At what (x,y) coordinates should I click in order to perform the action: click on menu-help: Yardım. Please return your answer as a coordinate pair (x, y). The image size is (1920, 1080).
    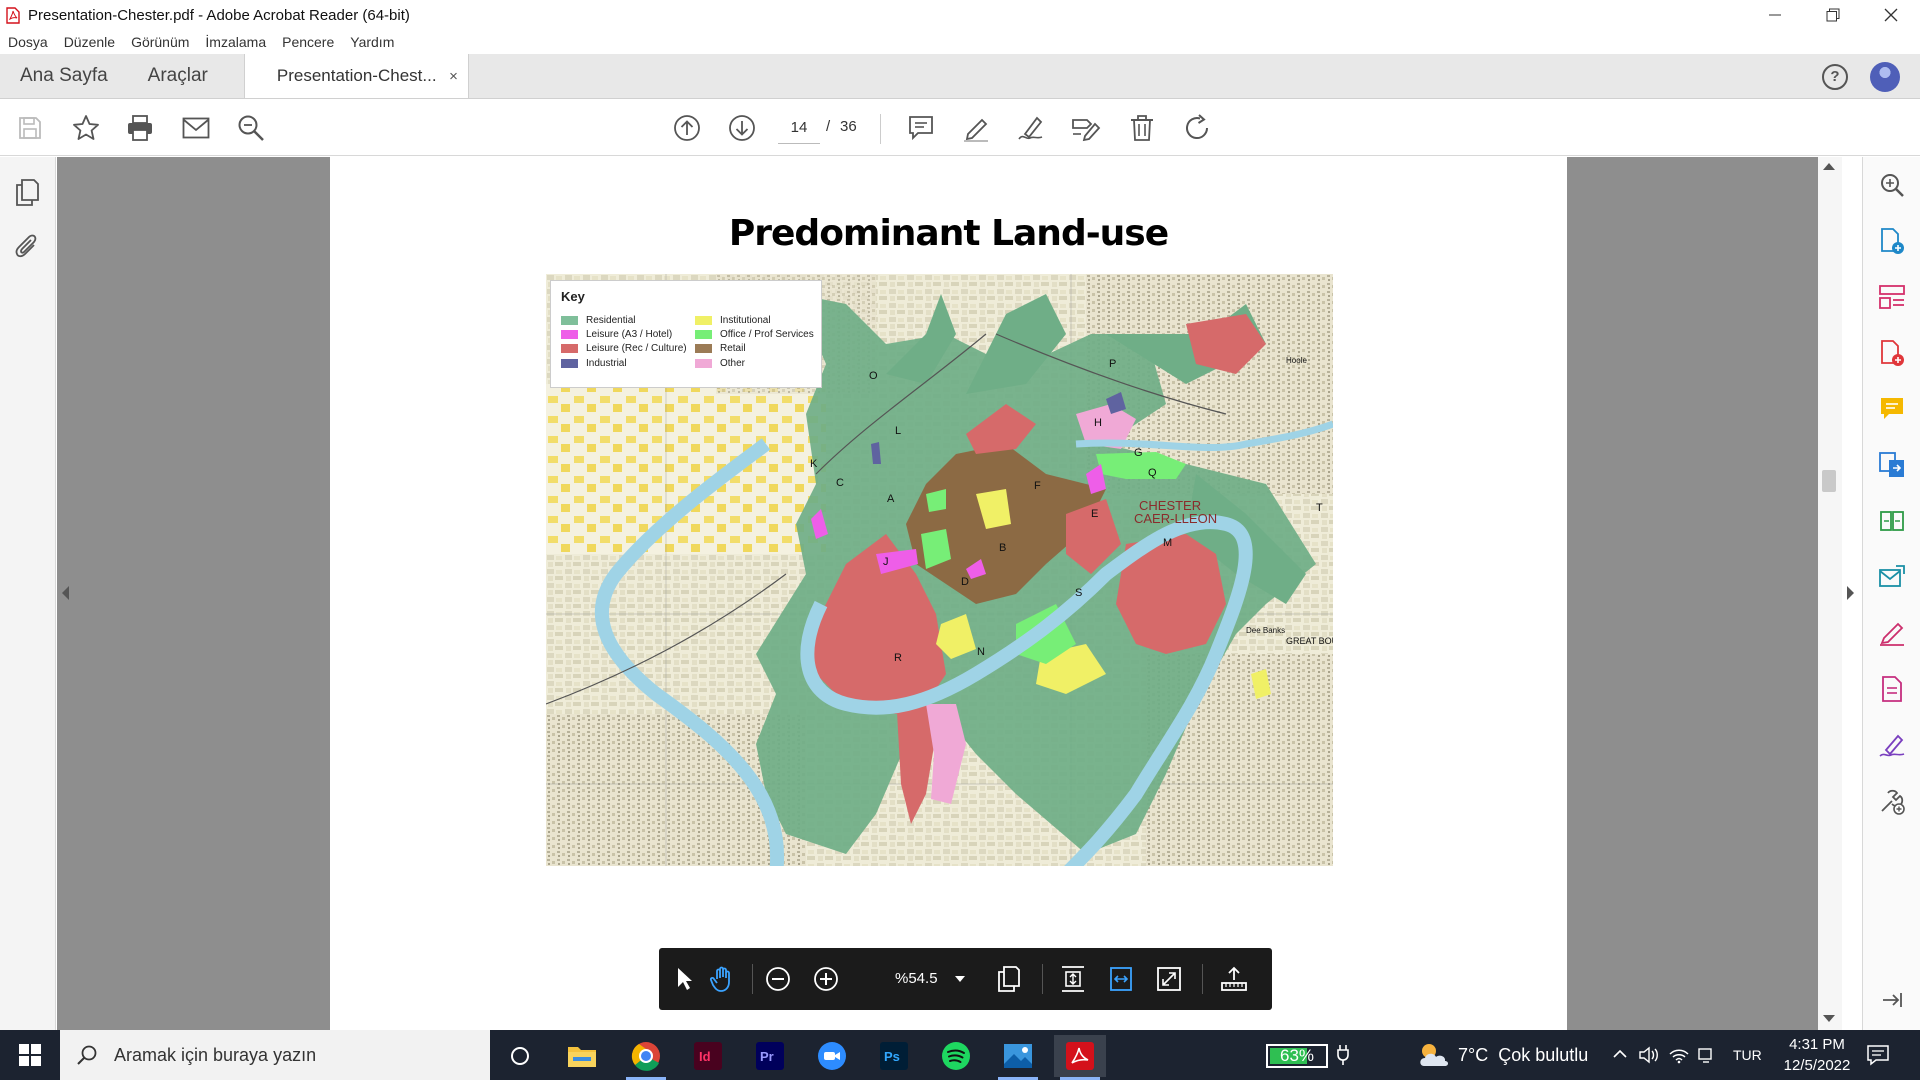
    Looking at the image, I should click on (372, 42).